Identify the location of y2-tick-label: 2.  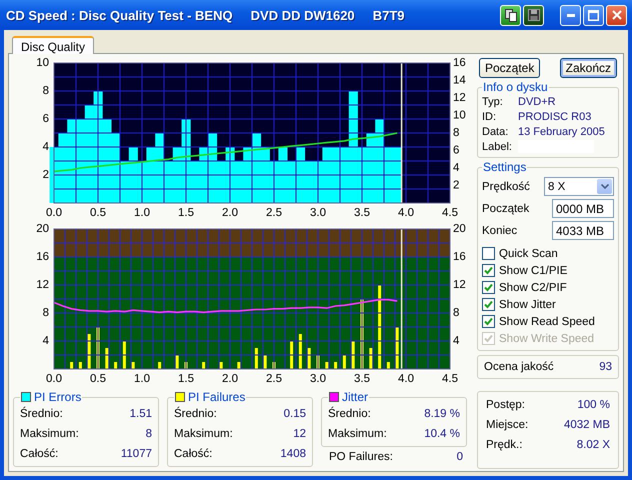
(456, 186).